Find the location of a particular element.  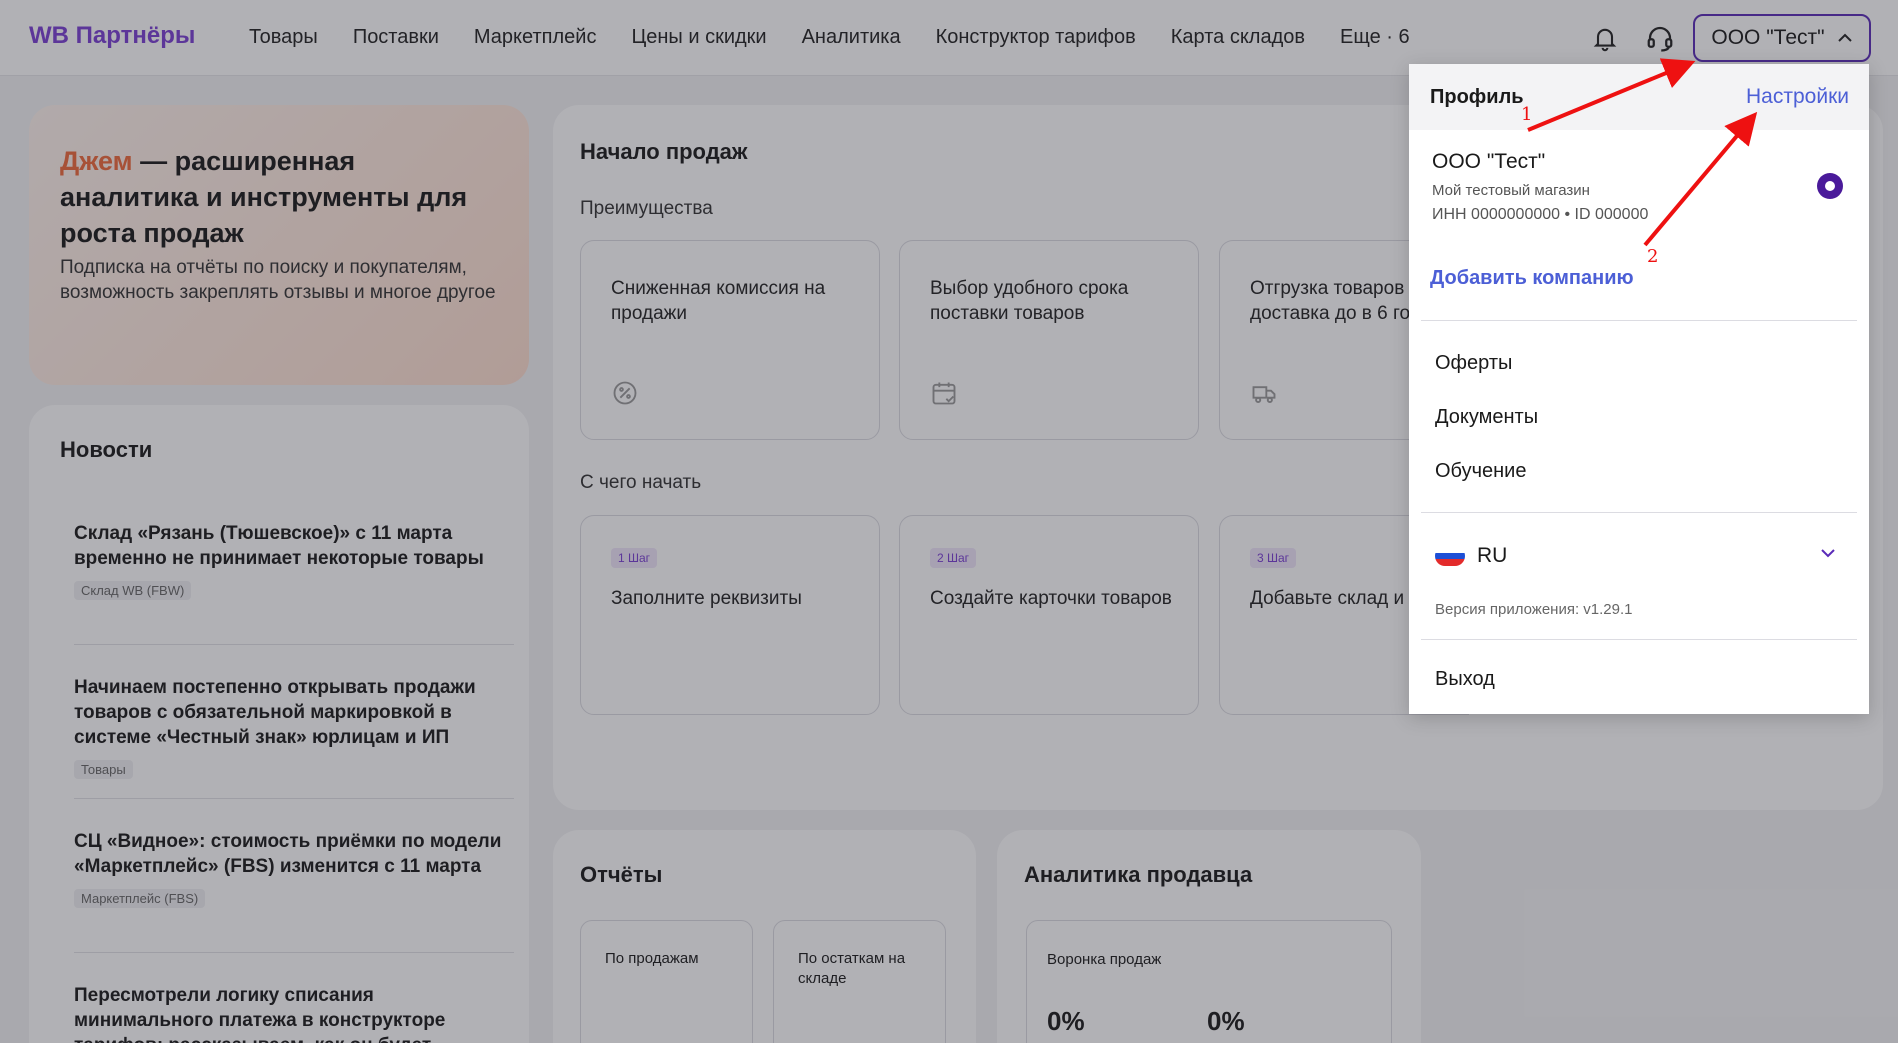

annotation-label-2: 2 is located at coordinates (1653, 256).